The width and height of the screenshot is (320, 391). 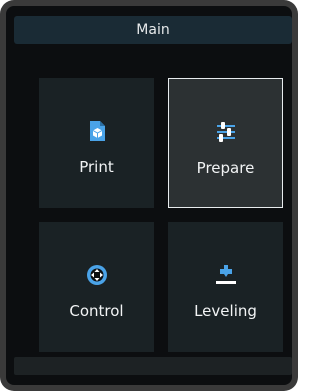 I want to click on print-label: Print, so click(x=96, y=167).